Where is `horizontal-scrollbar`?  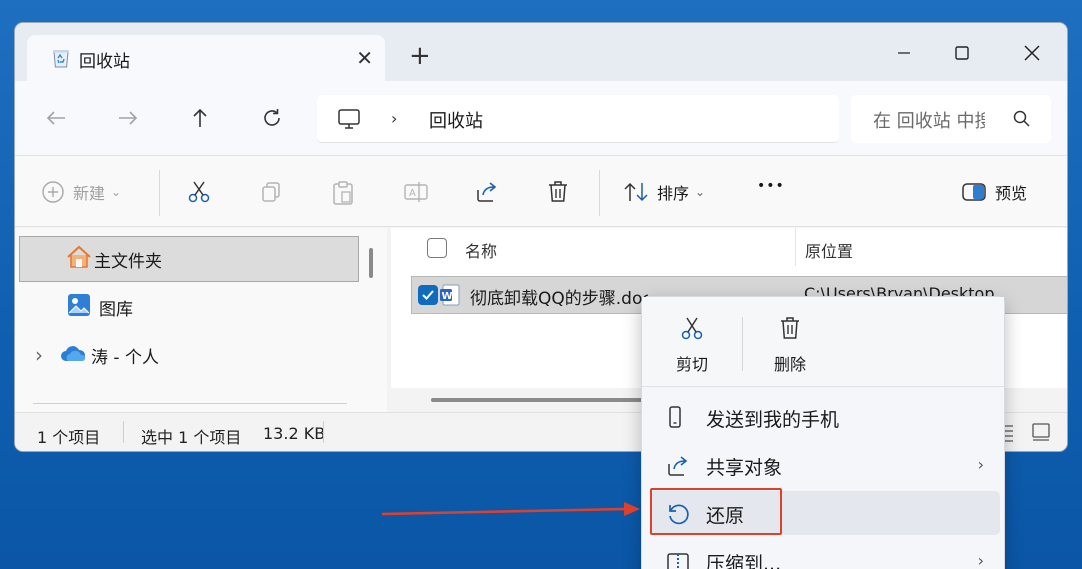 horizontal-scrollbar is located at coordinates (546, 400).